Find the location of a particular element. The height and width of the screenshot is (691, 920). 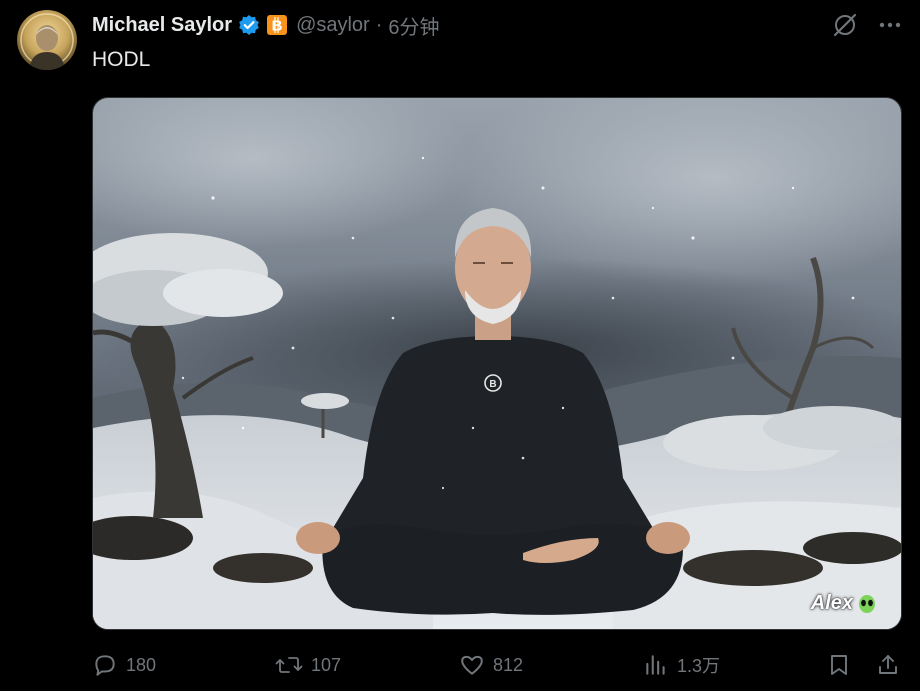

grok-icon is located at coordinates (845, 27).